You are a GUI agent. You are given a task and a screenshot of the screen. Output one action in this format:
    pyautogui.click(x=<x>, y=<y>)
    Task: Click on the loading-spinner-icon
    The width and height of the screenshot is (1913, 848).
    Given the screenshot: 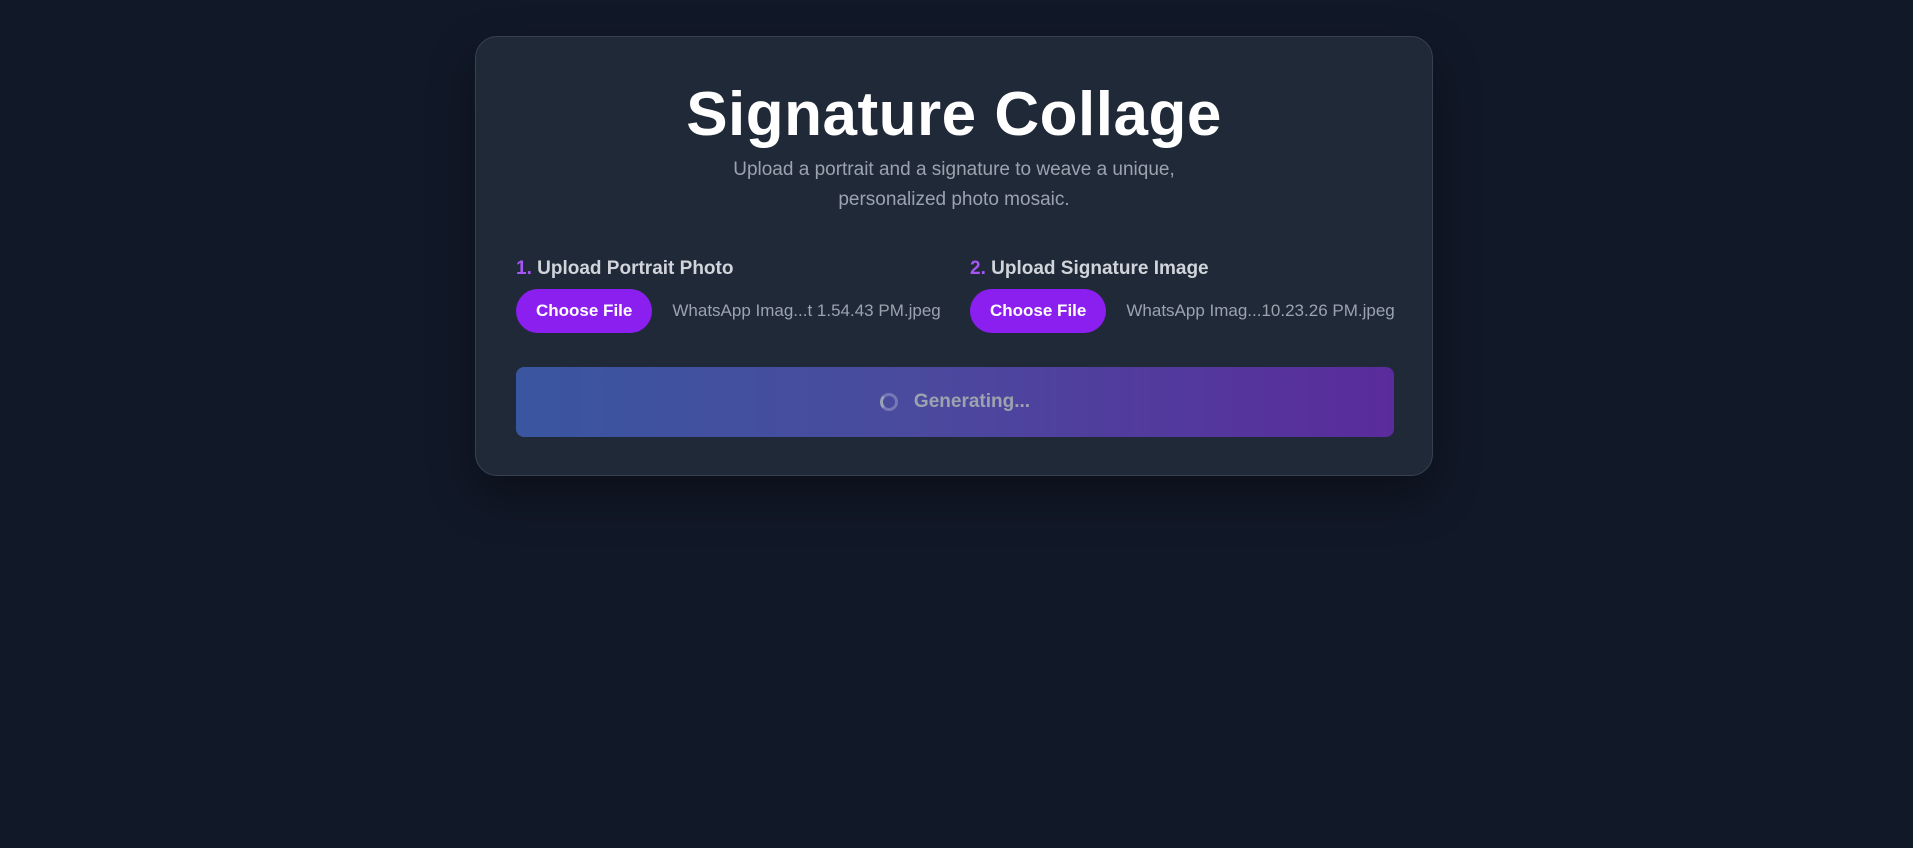 What is the action you would take?
    pyautogui.click(x=888, y=402)
    